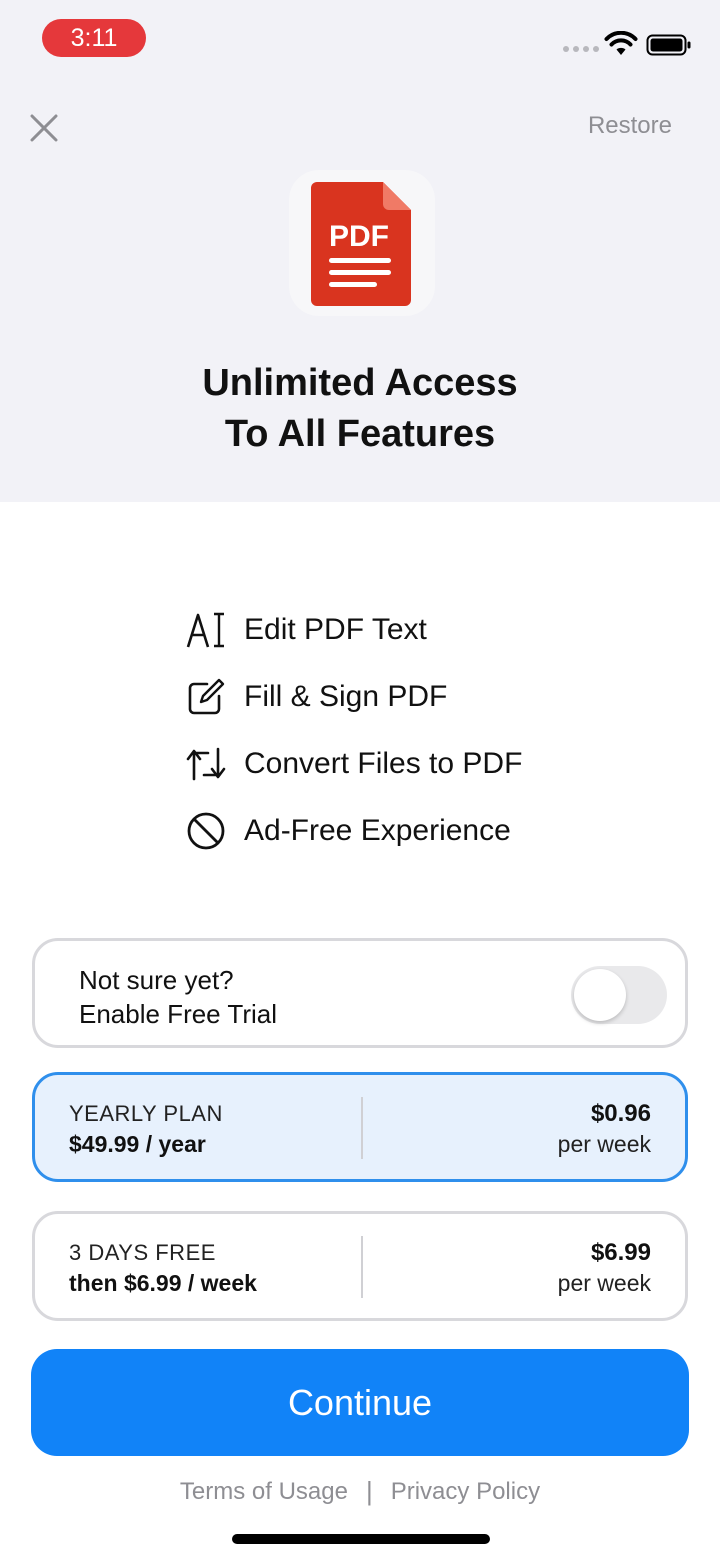 This screenshot has width=720, height=1560. Describe the element at coordinates (360, 40) in the screenshot. I see `status-bar: 3:11` at that location.